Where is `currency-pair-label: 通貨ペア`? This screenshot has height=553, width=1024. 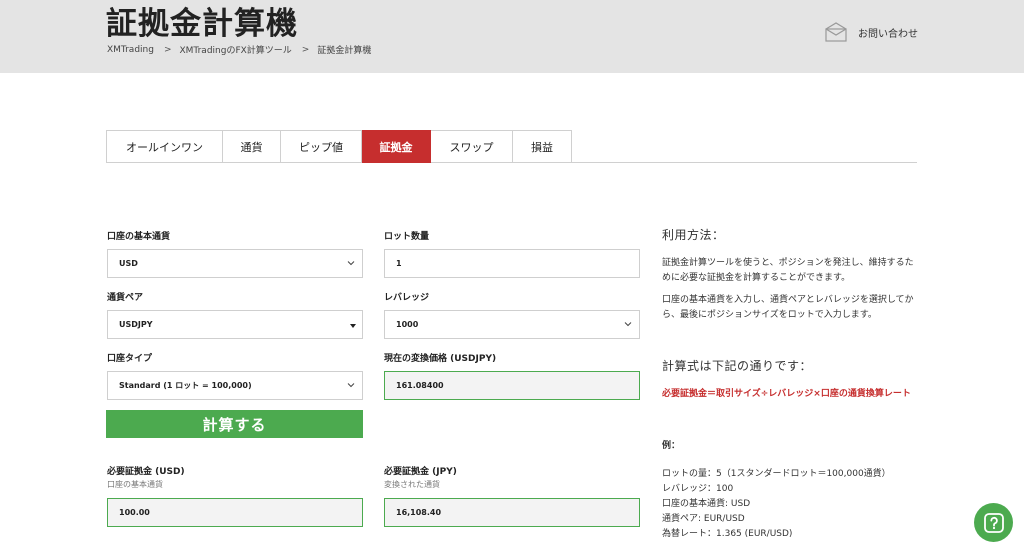 currency-pair-label: 通貨ペア is located at coordinates (125, 298).